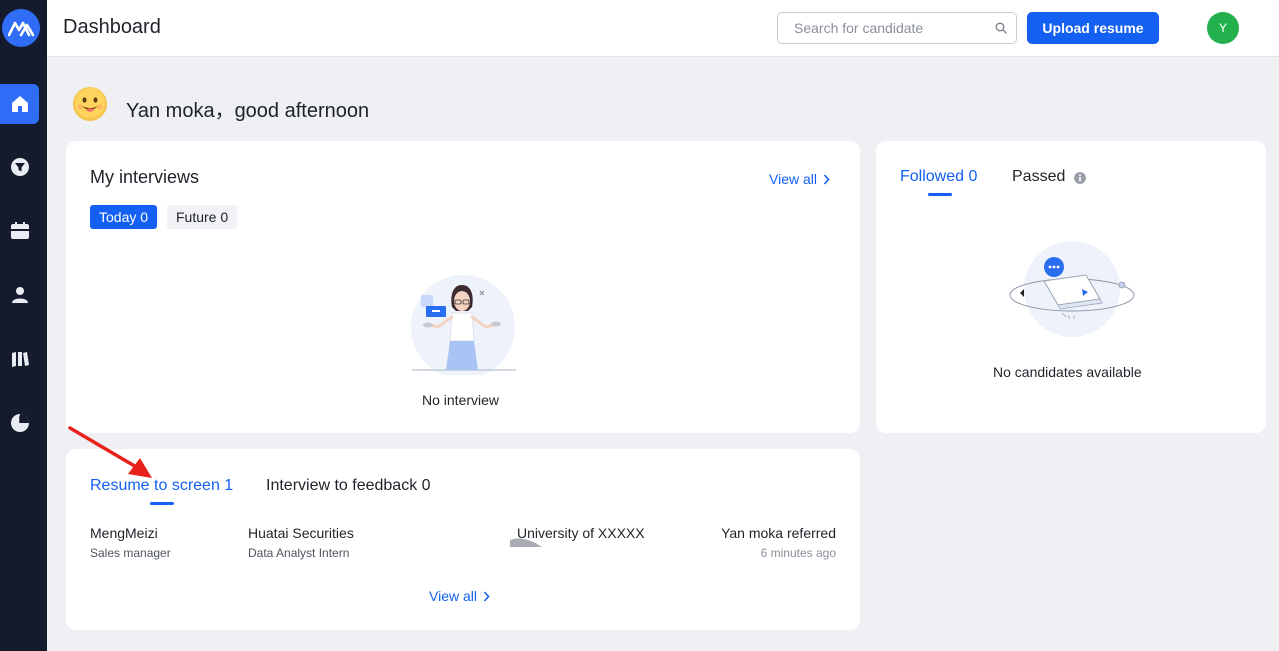  I want to click on user-icon, so click(19, 295).